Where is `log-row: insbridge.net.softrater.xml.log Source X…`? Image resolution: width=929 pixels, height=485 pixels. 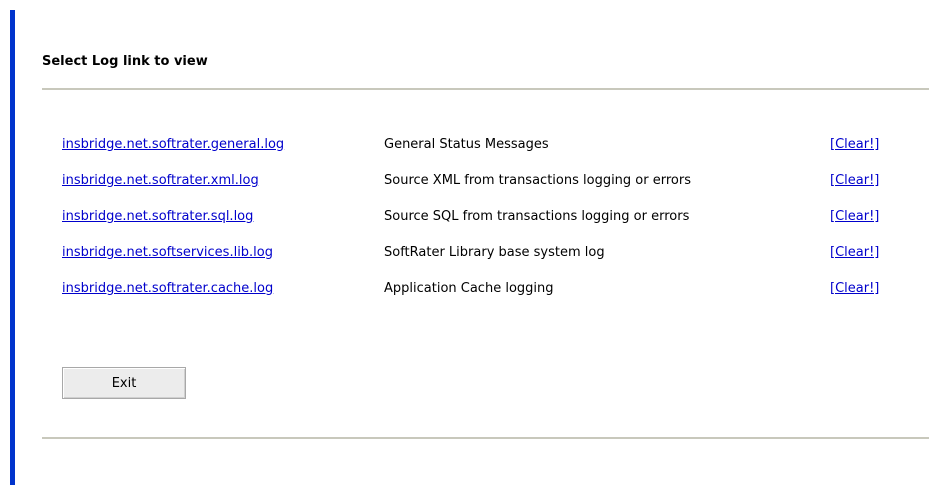
log-row: insbridge.net.softrater.xml.log Source X… is located at coordinates (486, 180).